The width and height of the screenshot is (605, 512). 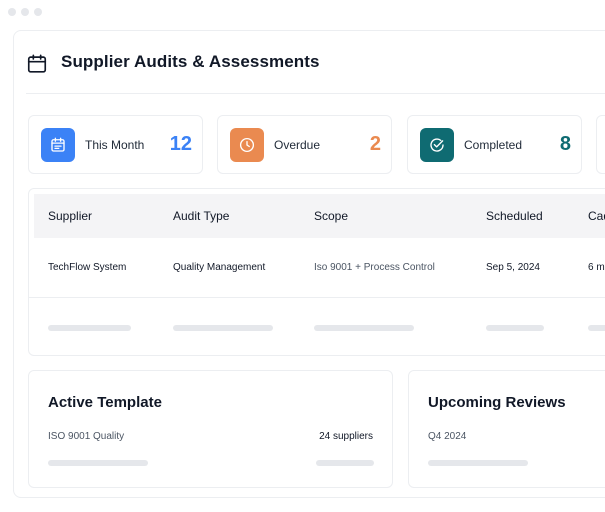 What do you see at coordinates (437, 145) in the screenshot?
I see `check-circle-icon` at bounding box center [437, 145].